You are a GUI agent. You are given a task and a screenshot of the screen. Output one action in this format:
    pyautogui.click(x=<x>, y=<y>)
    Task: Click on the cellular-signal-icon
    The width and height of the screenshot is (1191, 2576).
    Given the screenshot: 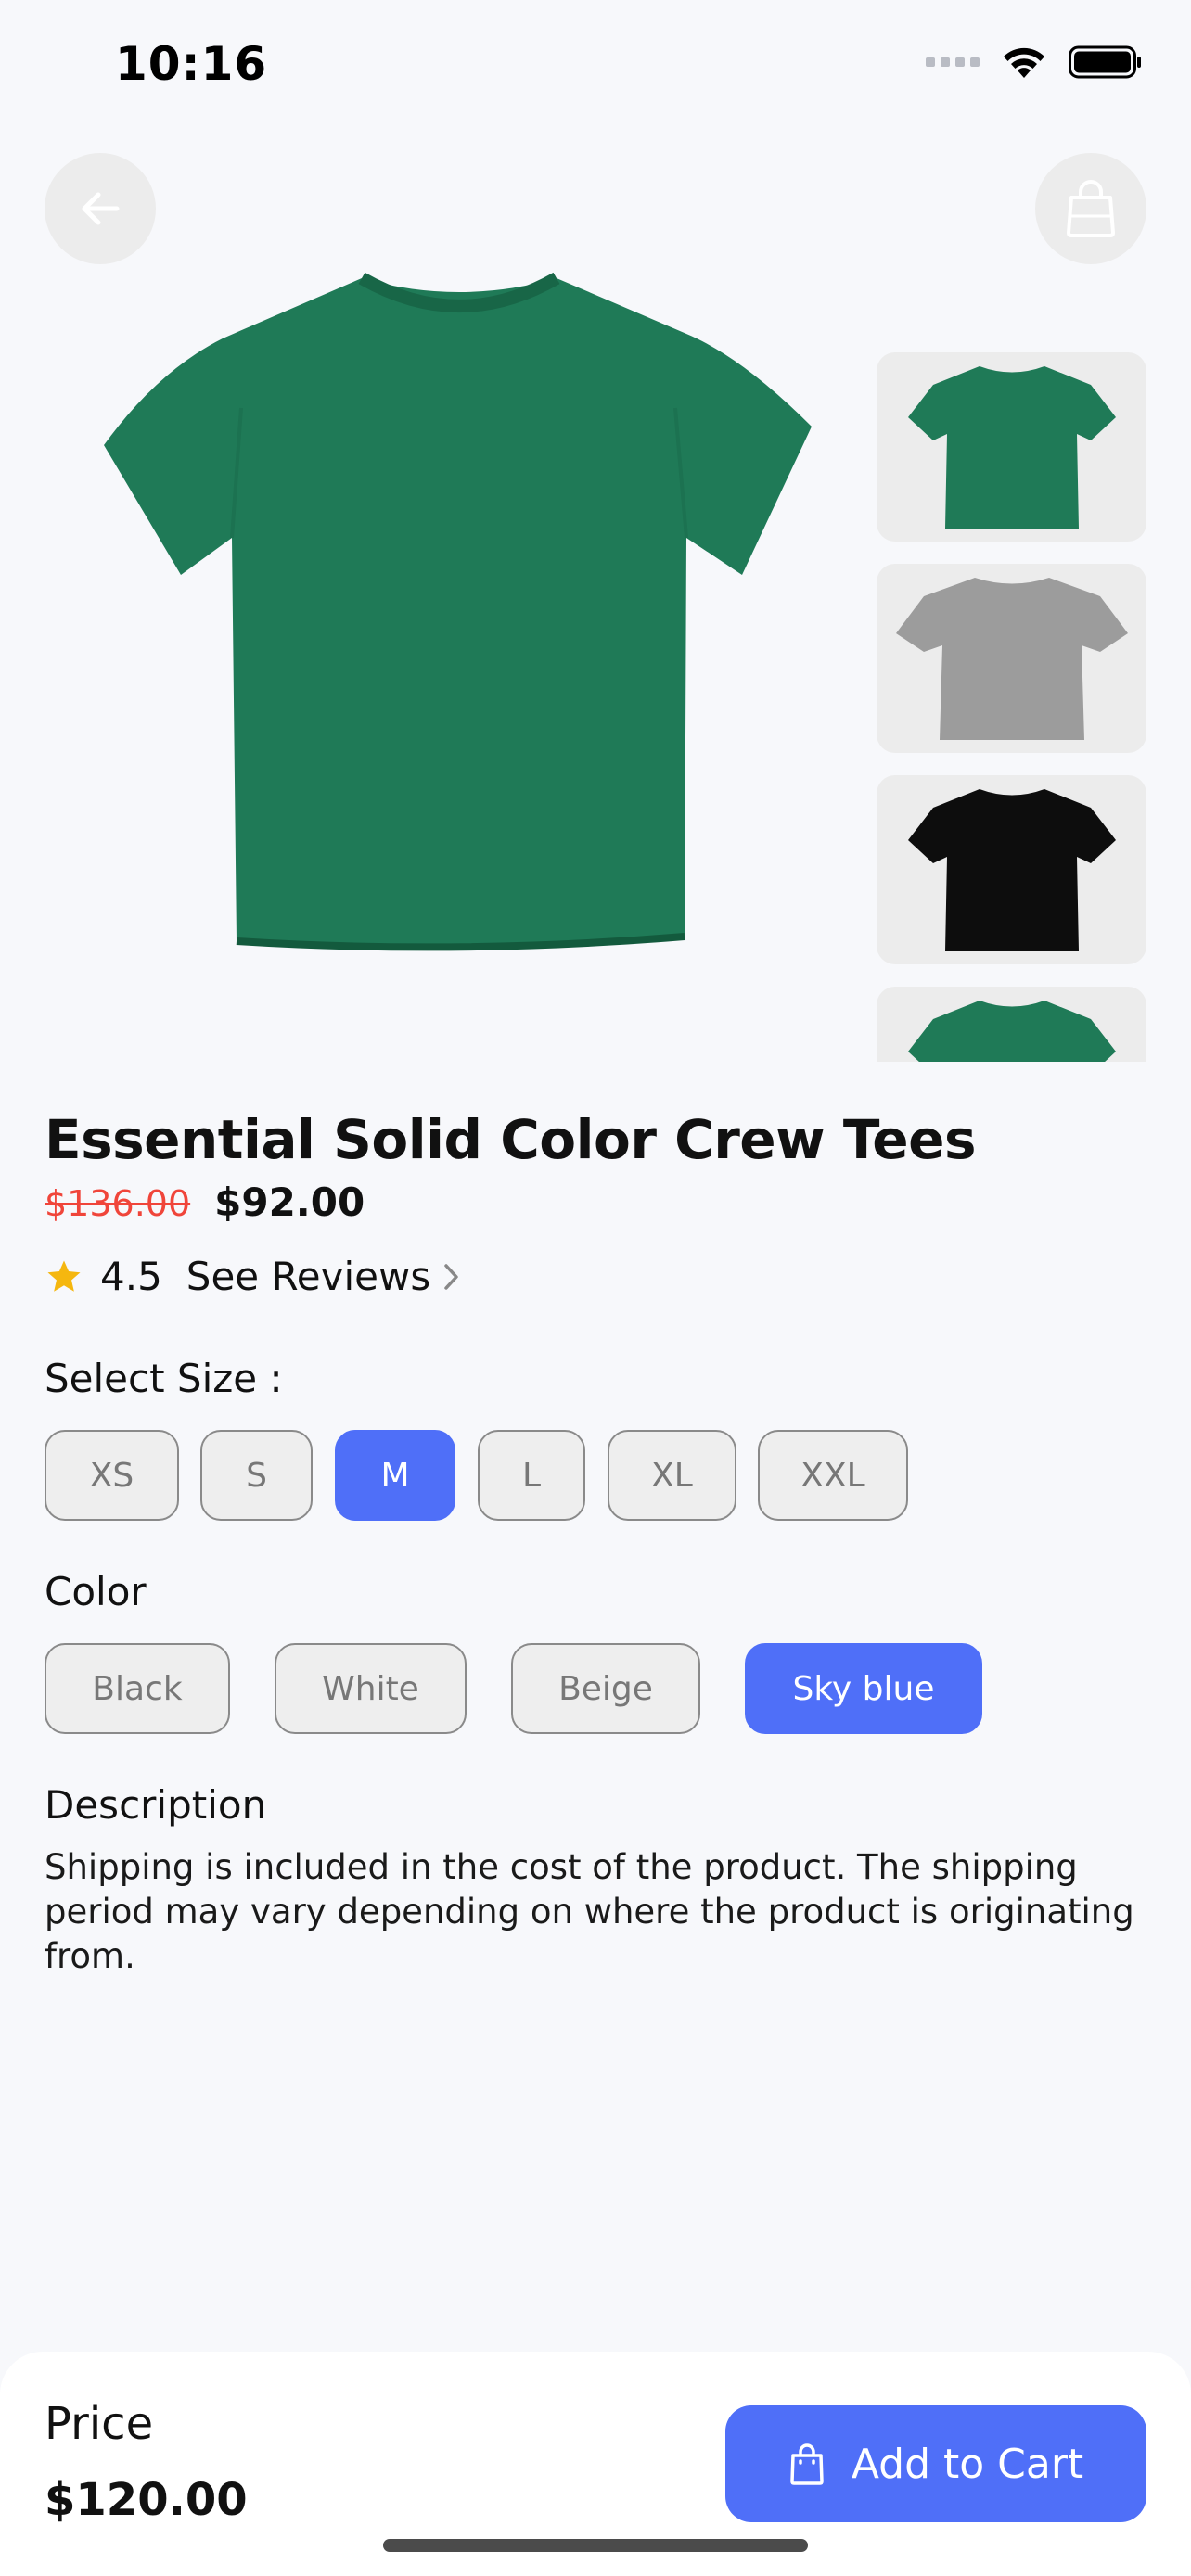 What is the action you would take?
    pyautogui.click(x=953, y=62)
    